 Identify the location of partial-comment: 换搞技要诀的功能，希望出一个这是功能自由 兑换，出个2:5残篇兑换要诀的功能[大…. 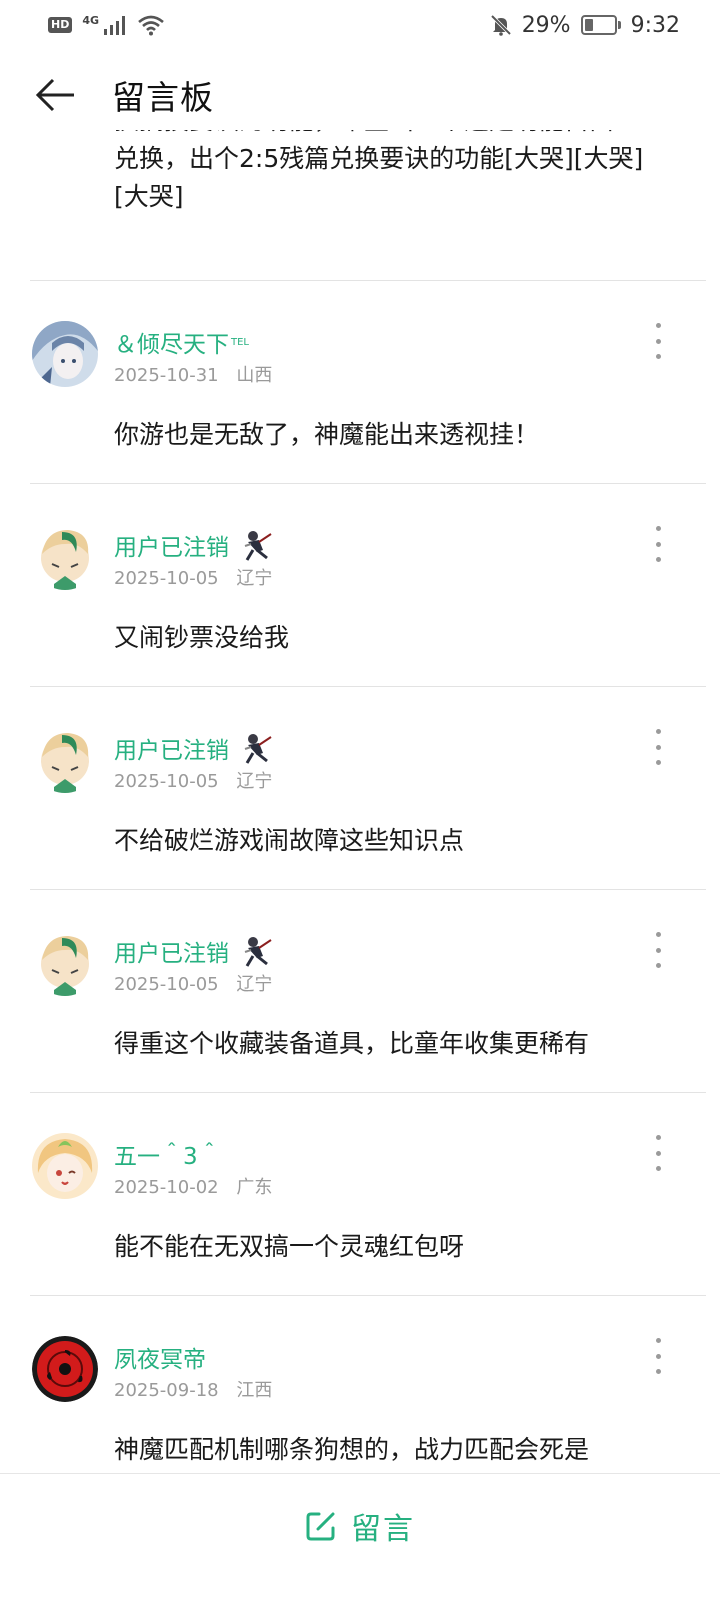
(360, 205).